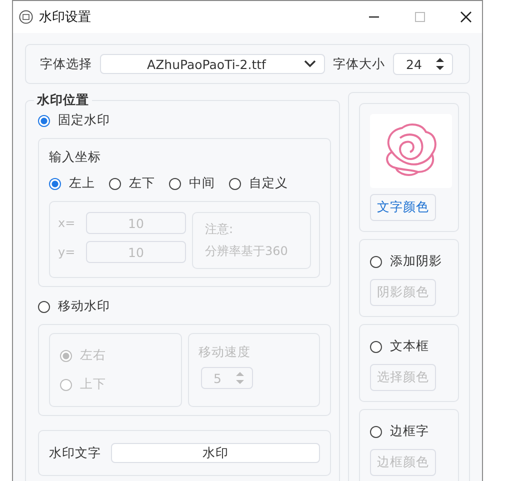 The image size is (526, 481). Describe the element at coordinates (466, 17) in the screenshot. I see `close-icon` at that location.